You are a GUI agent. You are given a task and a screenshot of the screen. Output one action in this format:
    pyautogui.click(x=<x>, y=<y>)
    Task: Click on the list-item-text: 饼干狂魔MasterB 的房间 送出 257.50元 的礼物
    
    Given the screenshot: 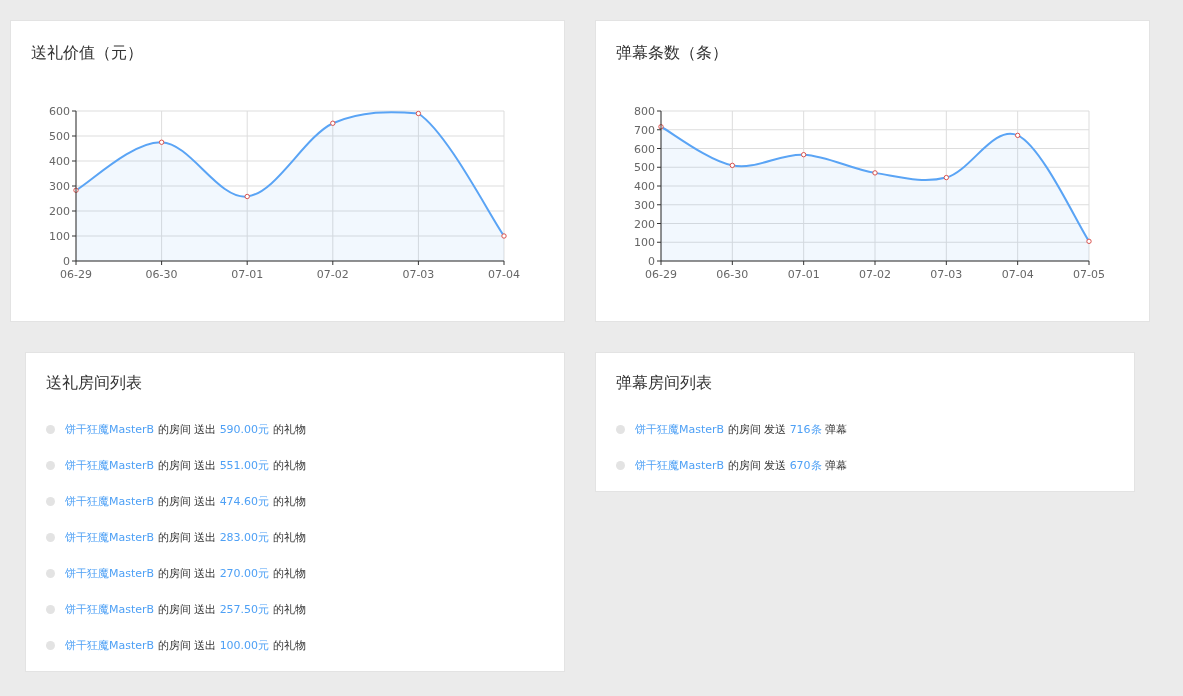 What is the action you would take?
    pyautogui.click(x=185, y=609)
    